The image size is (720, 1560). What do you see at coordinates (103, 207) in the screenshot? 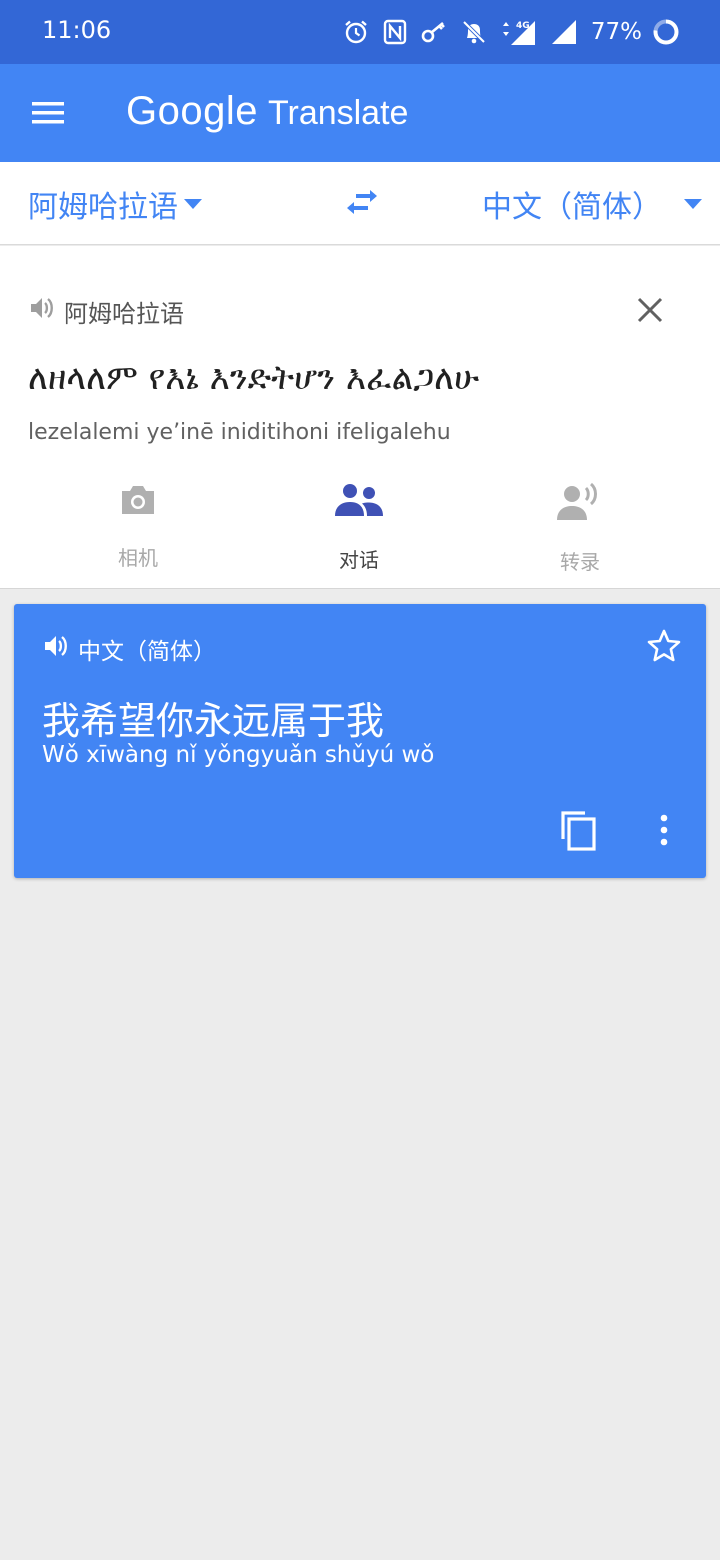
I see `source-language-label: 阿姆哈拉语` at bounding box center [103, 207].